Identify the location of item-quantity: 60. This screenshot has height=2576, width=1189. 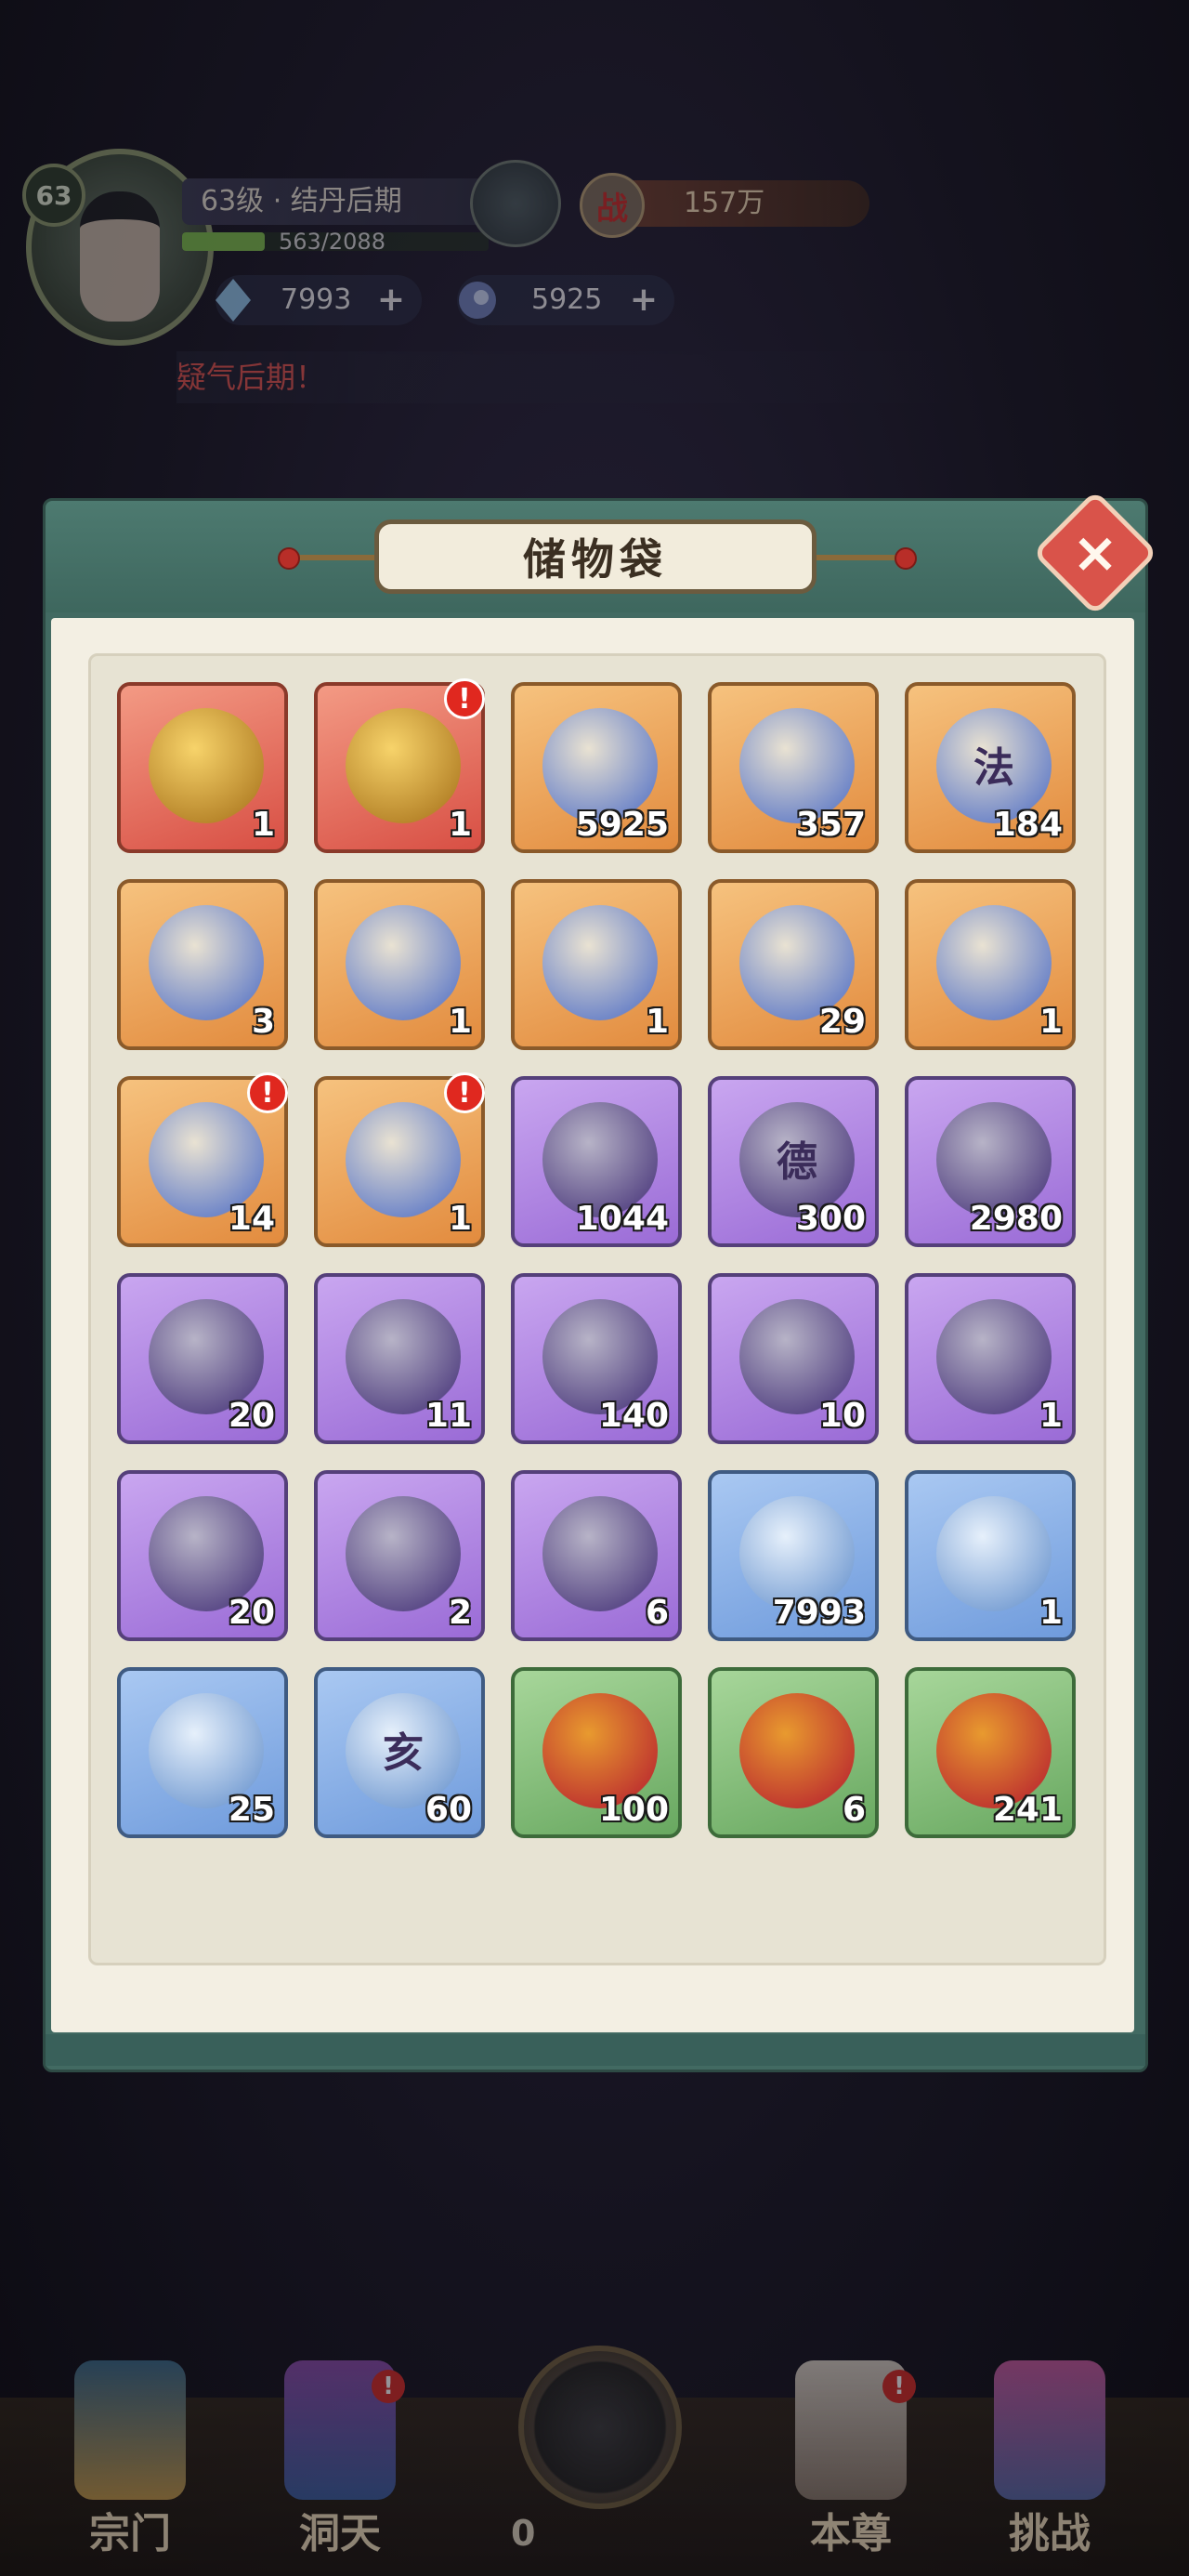
(448, 1810).